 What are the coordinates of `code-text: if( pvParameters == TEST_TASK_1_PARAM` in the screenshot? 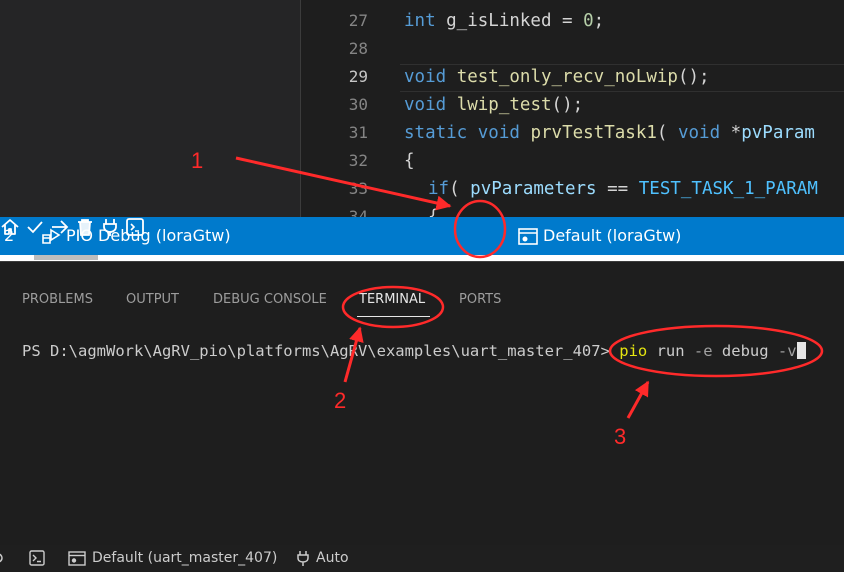 It's located at (623, 189).